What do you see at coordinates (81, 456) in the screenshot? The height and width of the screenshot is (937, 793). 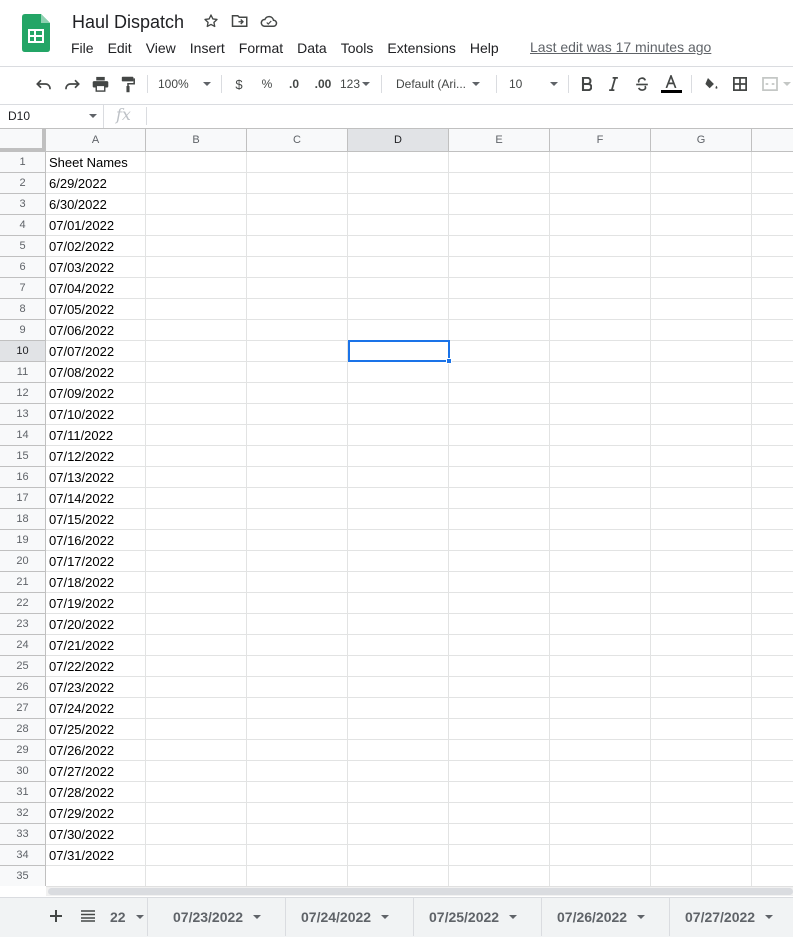 I see `cell-a: 07/12/2022` at bounding box center [81, 456].